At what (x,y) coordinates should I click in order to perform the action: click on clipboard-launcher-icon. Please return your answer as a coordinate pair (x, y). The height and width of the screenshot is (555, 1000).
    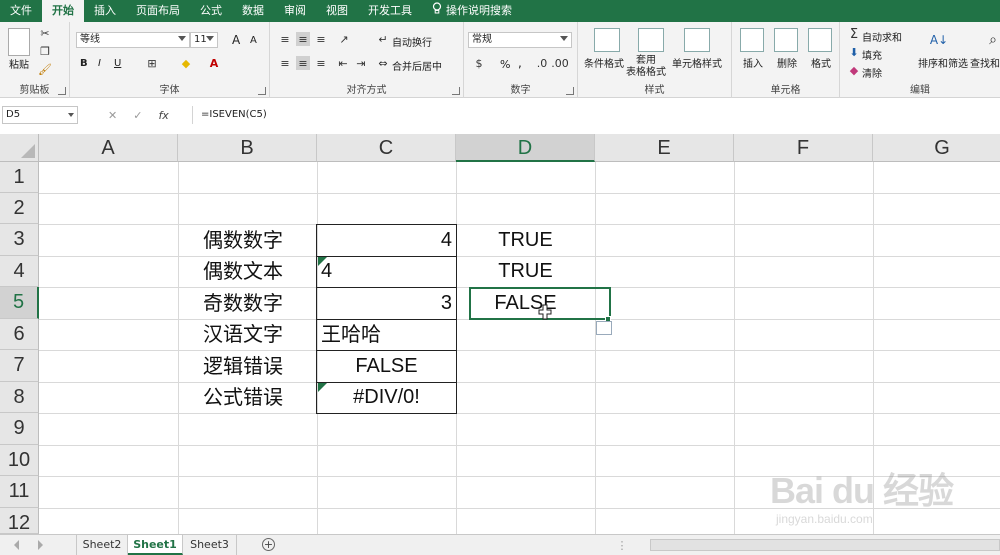
    Looking at the image, I should click on (62, 91).